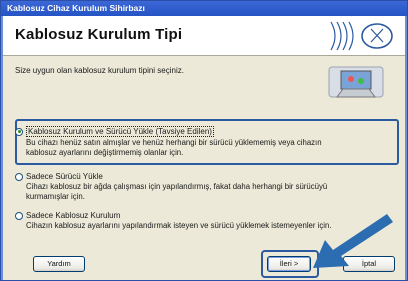 This screenshot has height=281, width=408. Describe the element at coordinates (204, 8) in the screenshot. I see `window-title: Kablosuz Cihaz Kurulum Sihirbazı` at that location.